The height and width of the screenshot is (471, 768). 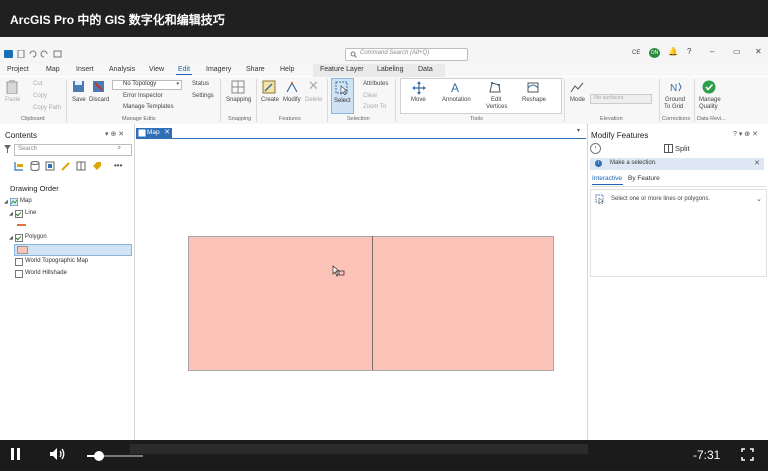 What do you see at coordinates (342, 69) in the screenshot?
I see `tab-feature-layer: Feature Layer` at bounding box center [342, 69].